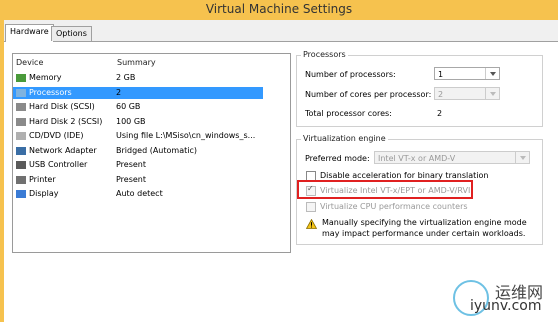 The width and height of the screenshot is (558, 323). What do you see at coordinates (66, 121) in the screenshot?
I see `device-name: Hard Disk 2 (SCSI)` at bounding box center [66, 121].